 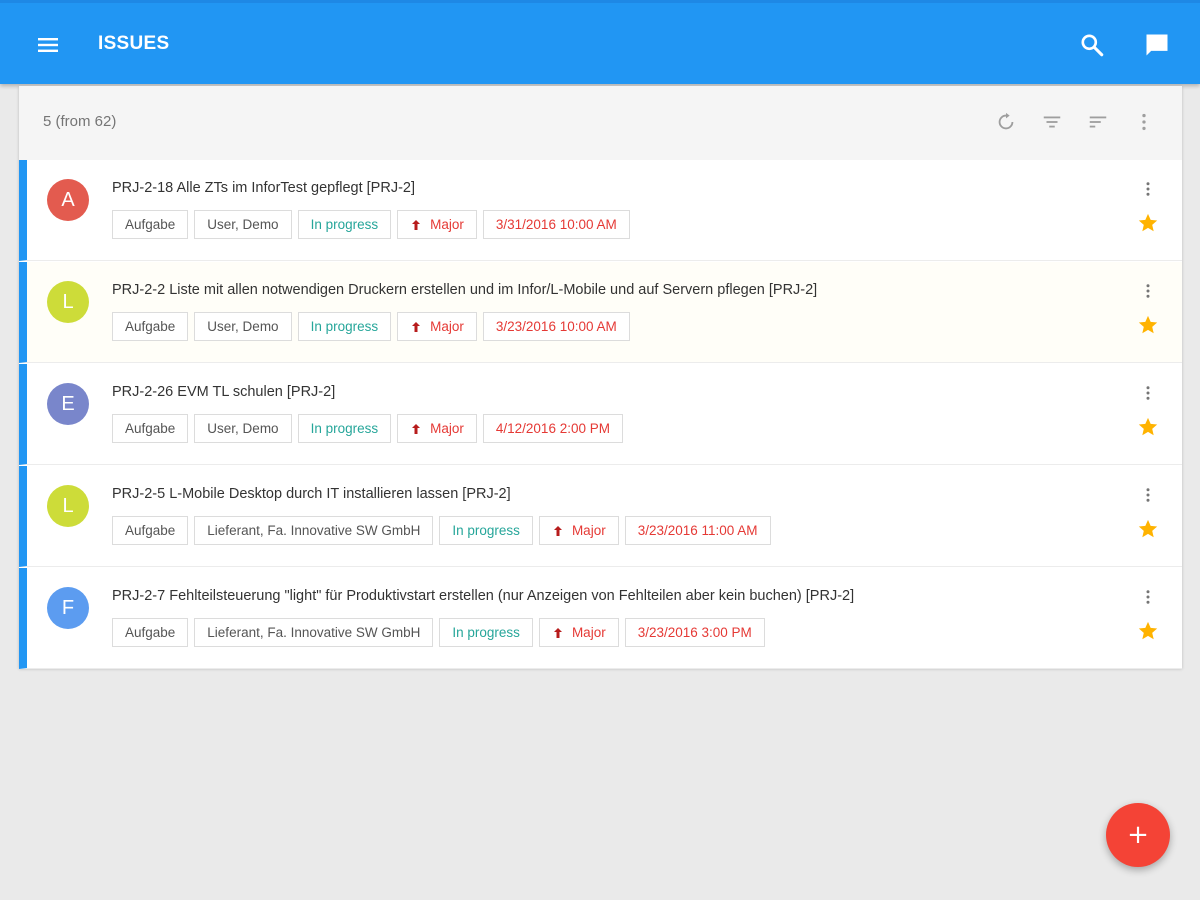 I want to click on avatar-initial: E, so click(x=68, y=403).